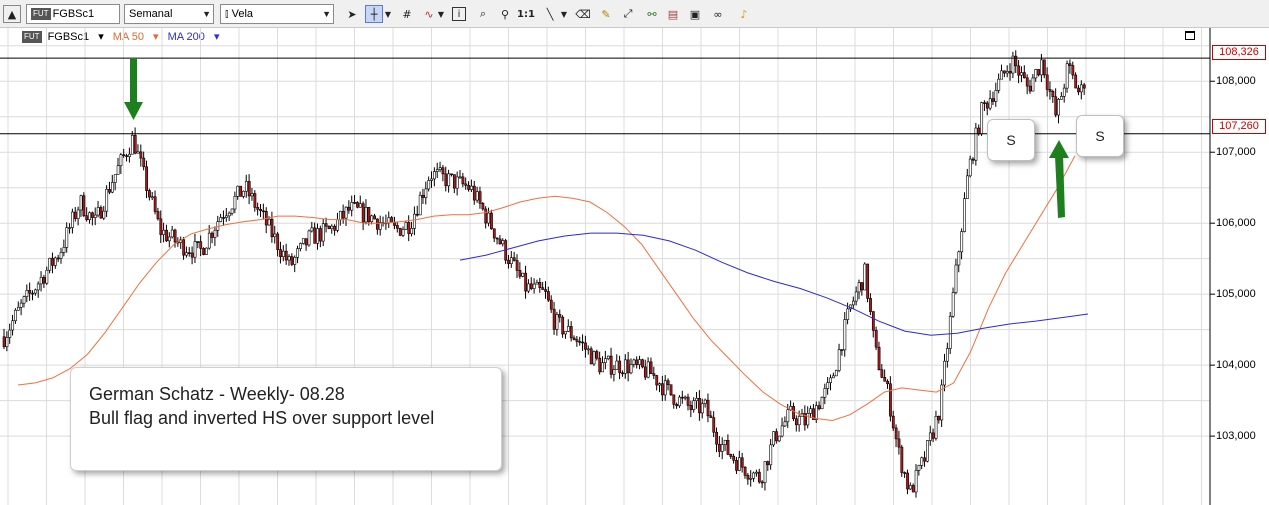 The width and height of the screenshot is (1269, 505). I want to click on arrow-down-icon, so click(133, 89).